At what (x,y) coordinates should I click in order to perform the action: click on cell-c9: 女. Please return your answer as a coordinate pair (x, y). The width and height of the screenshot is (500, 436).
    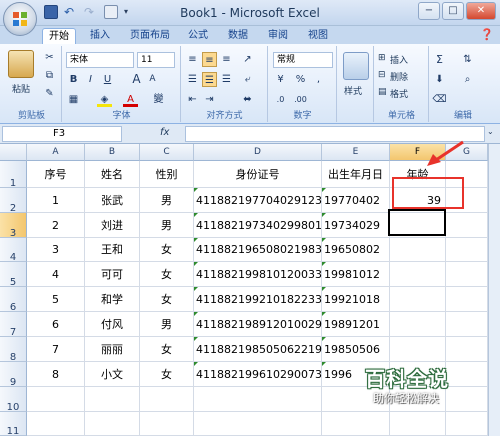
    Looking at the image, I should click on (167, 374).